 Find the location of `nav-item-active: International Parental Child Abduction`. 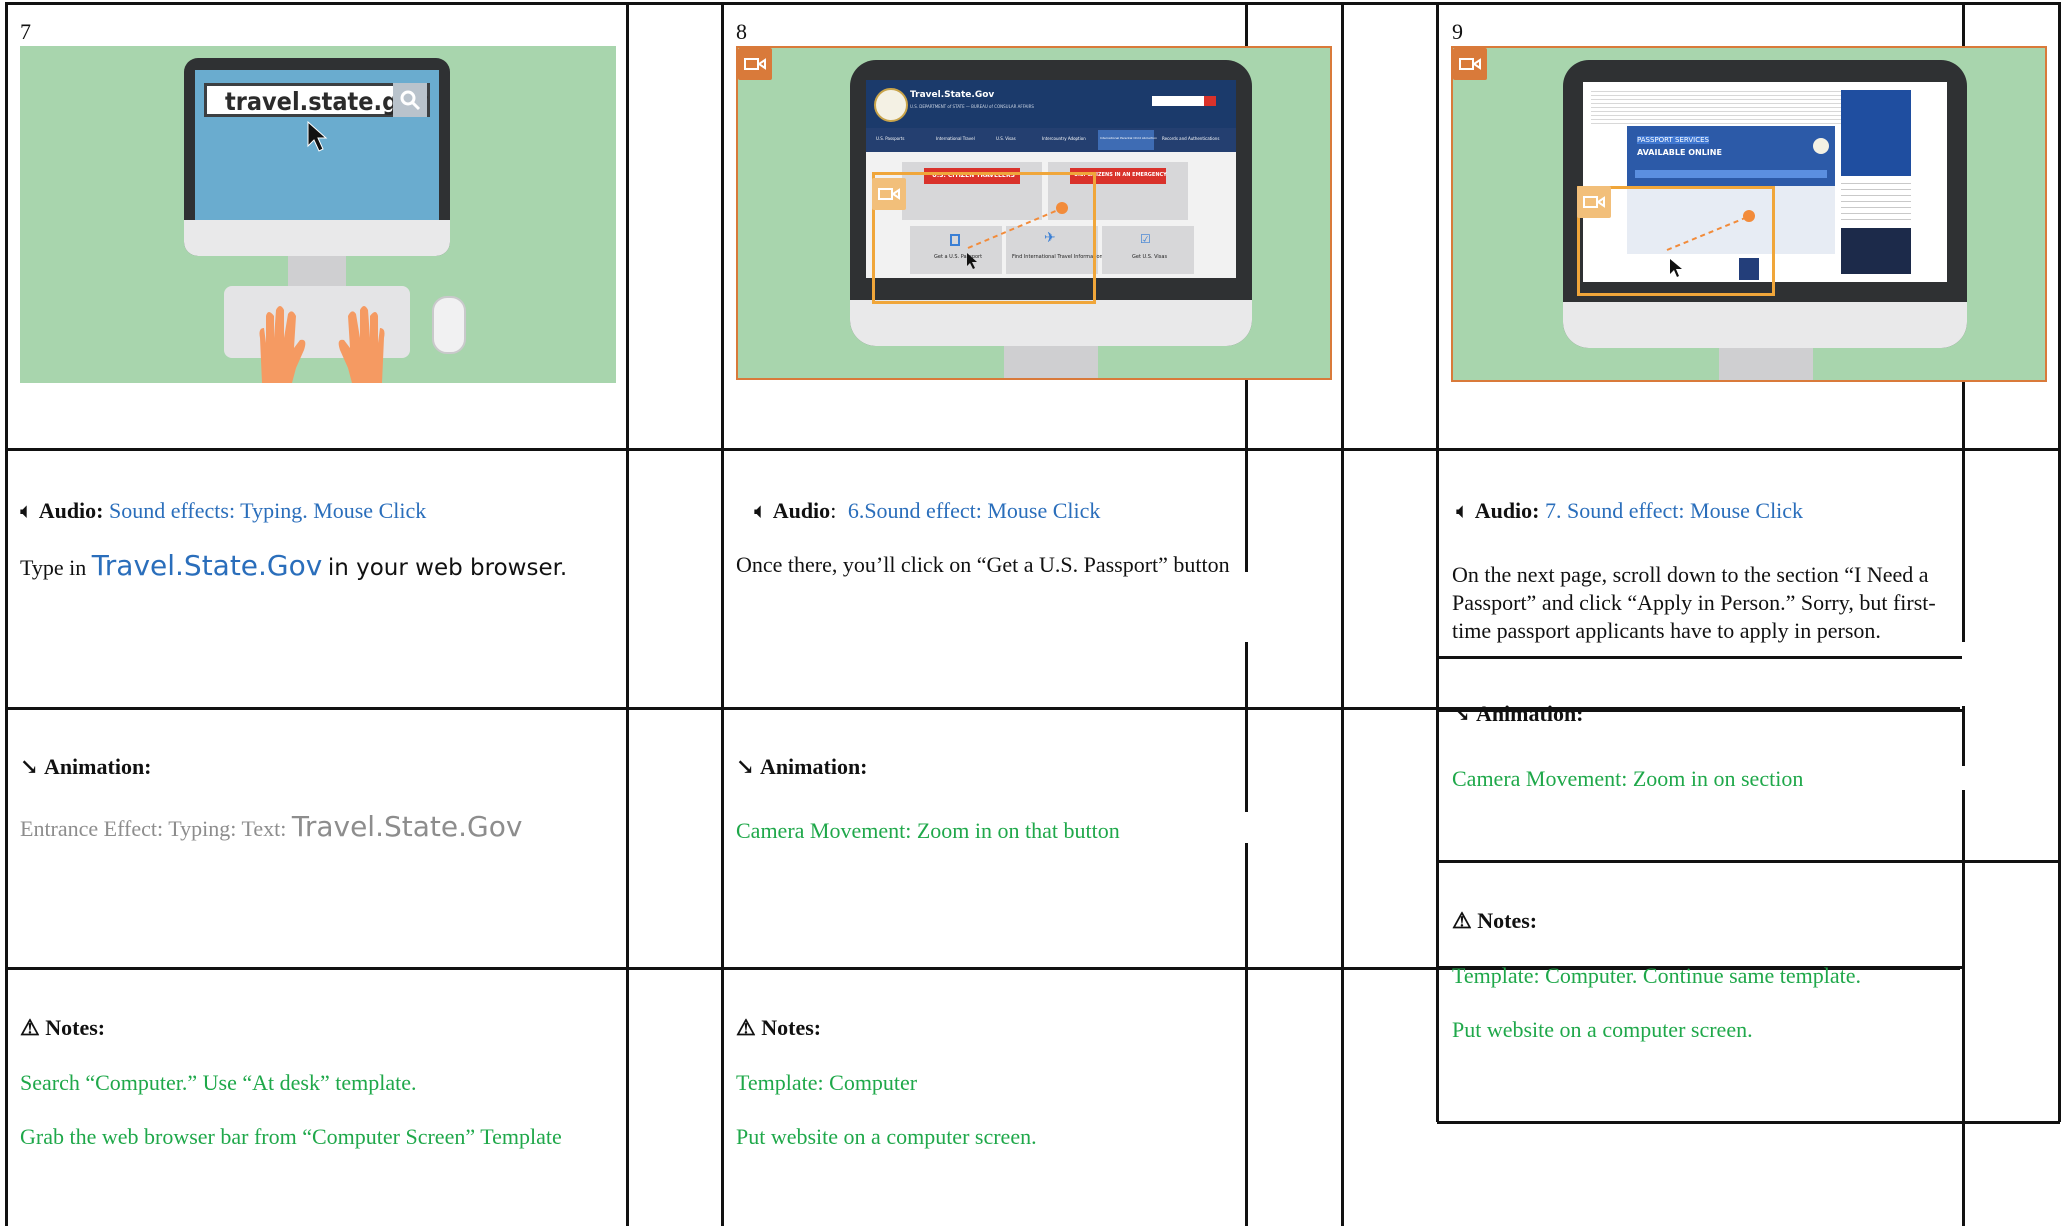

nav-item-active: International Parental Child Abduction is located at coordinates (1127, 140).